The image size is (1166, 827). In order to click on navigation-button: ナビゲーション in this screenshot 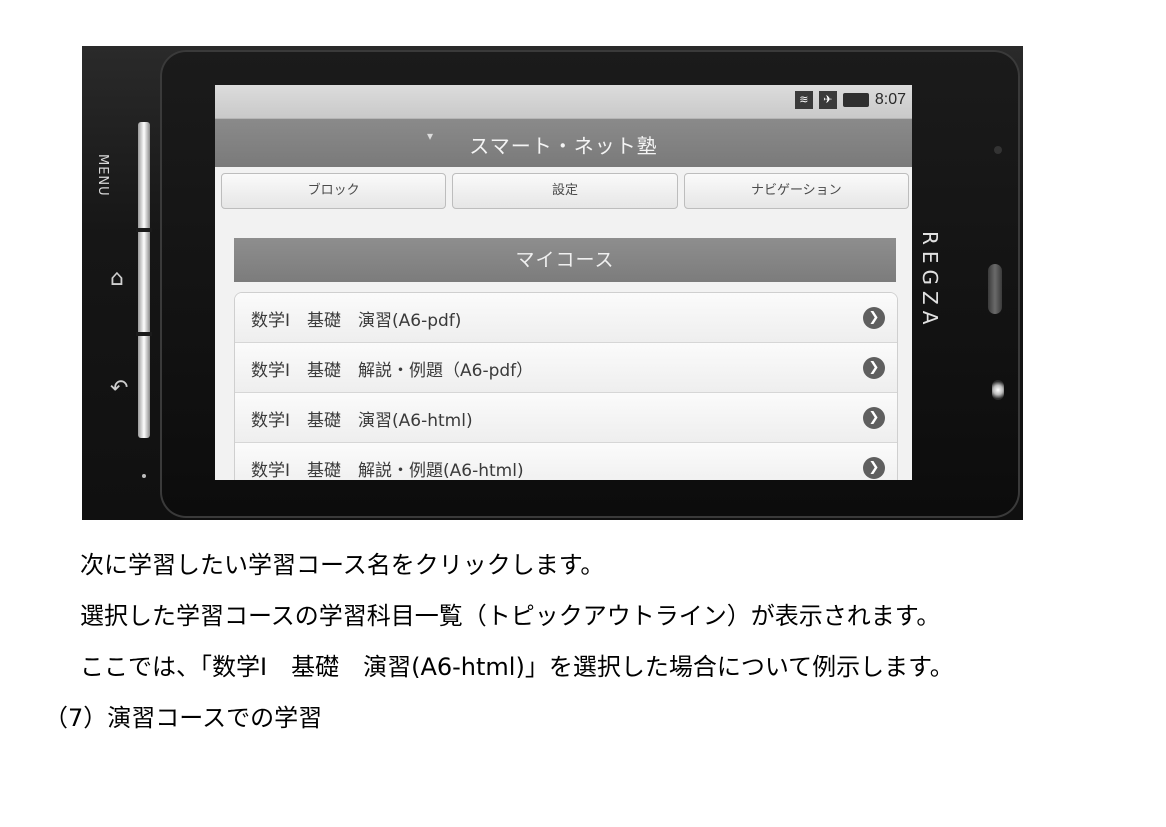, I will do `click(796, 191)`.